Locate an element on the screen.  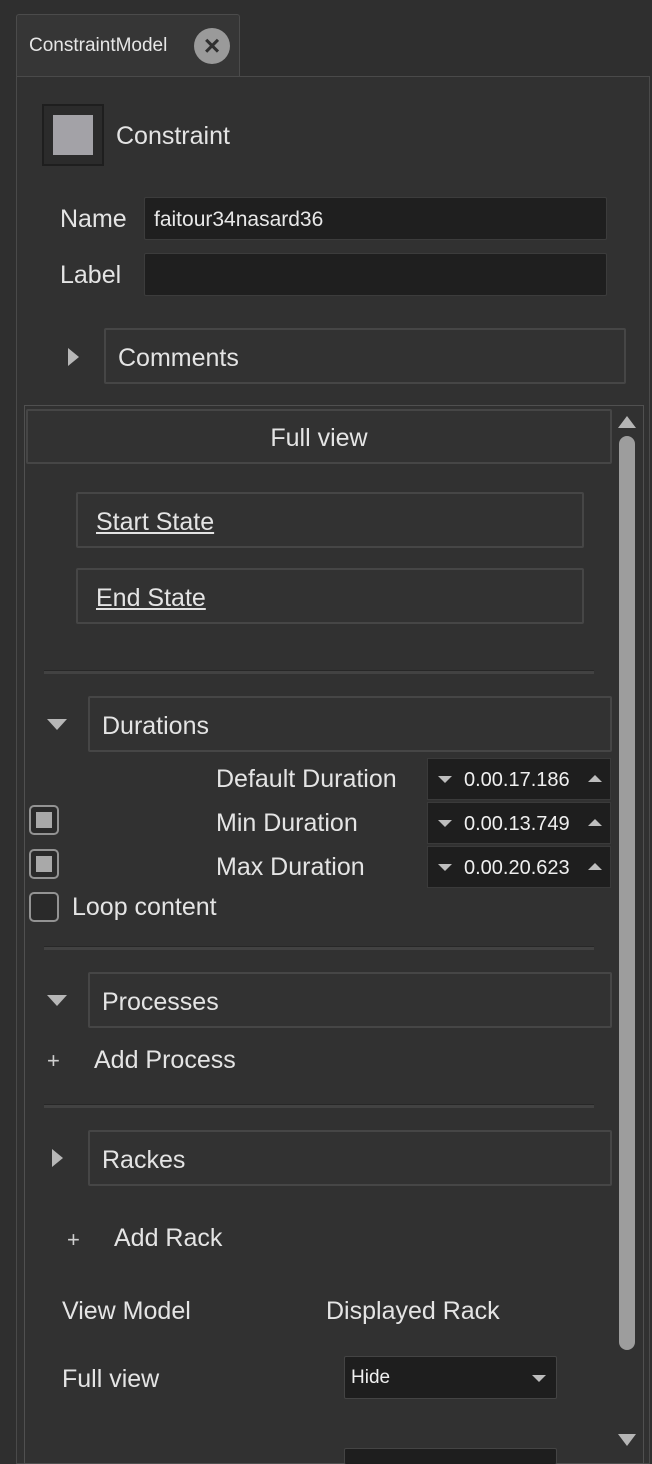
rackes-toggle: Rackes is located at coordinates (350, 1158).